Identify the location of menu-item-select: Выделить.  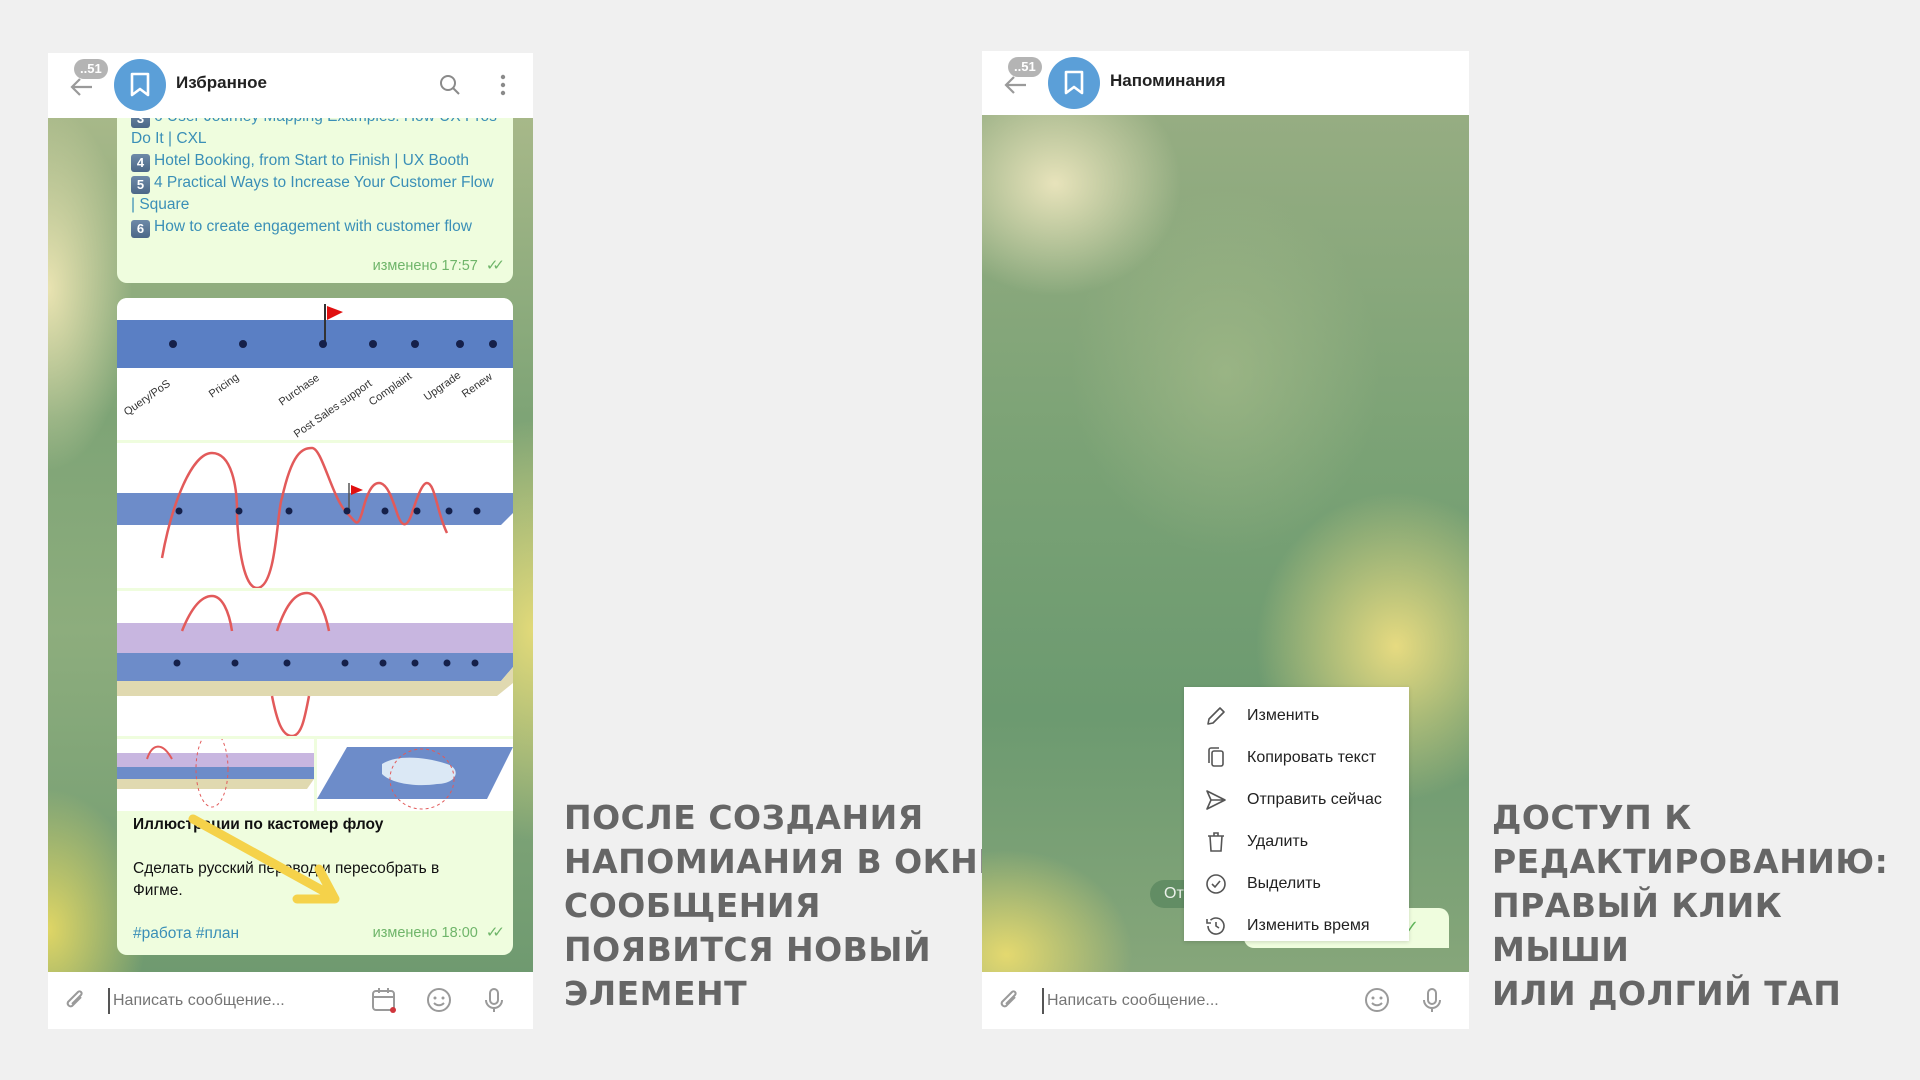
(1296, 884).